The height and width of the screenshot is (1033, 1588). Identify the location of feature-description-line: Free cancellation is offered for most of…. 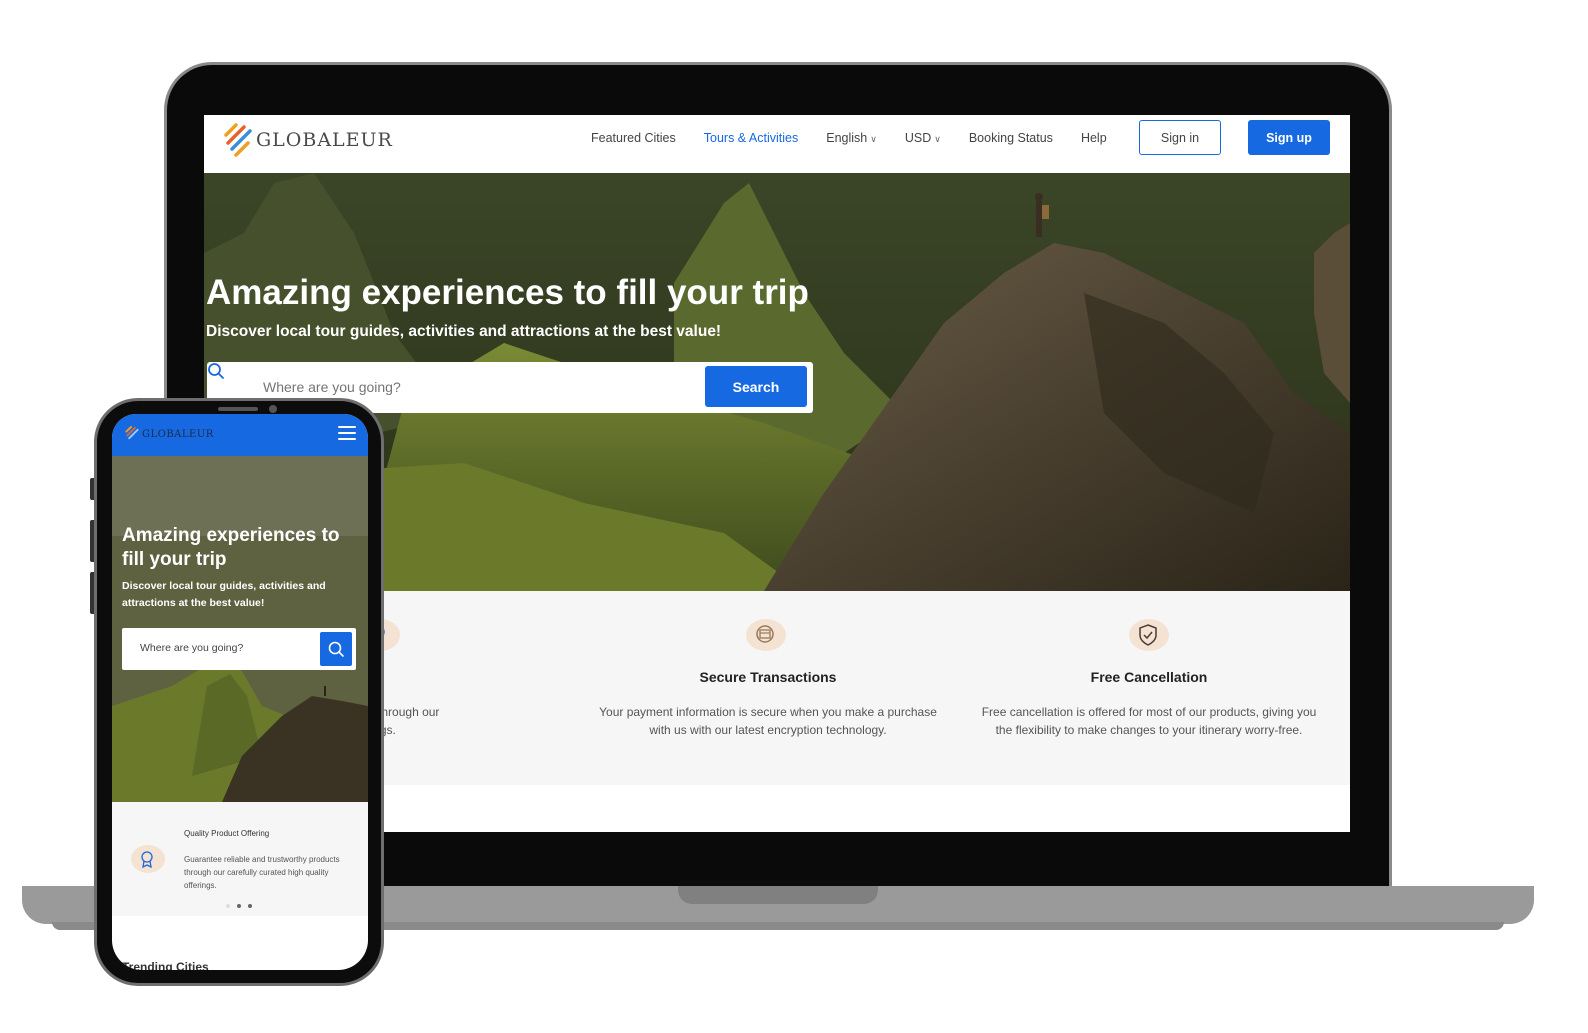
(1149, 712).